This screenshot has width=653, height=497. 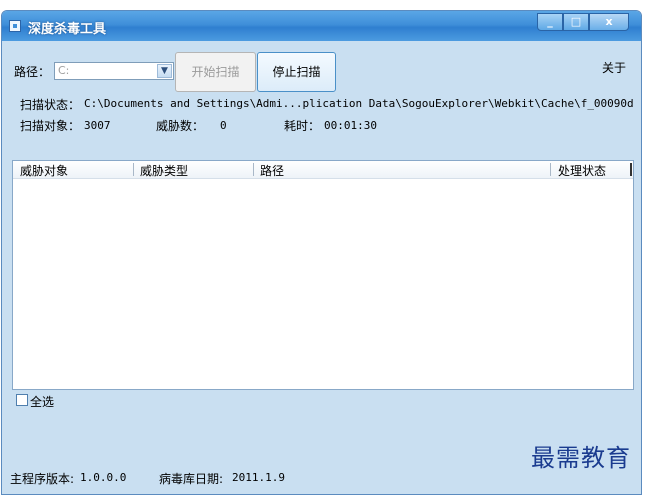 I want to click on virus-db-date-value: 2011.1.9, so click(x=258, y=477).